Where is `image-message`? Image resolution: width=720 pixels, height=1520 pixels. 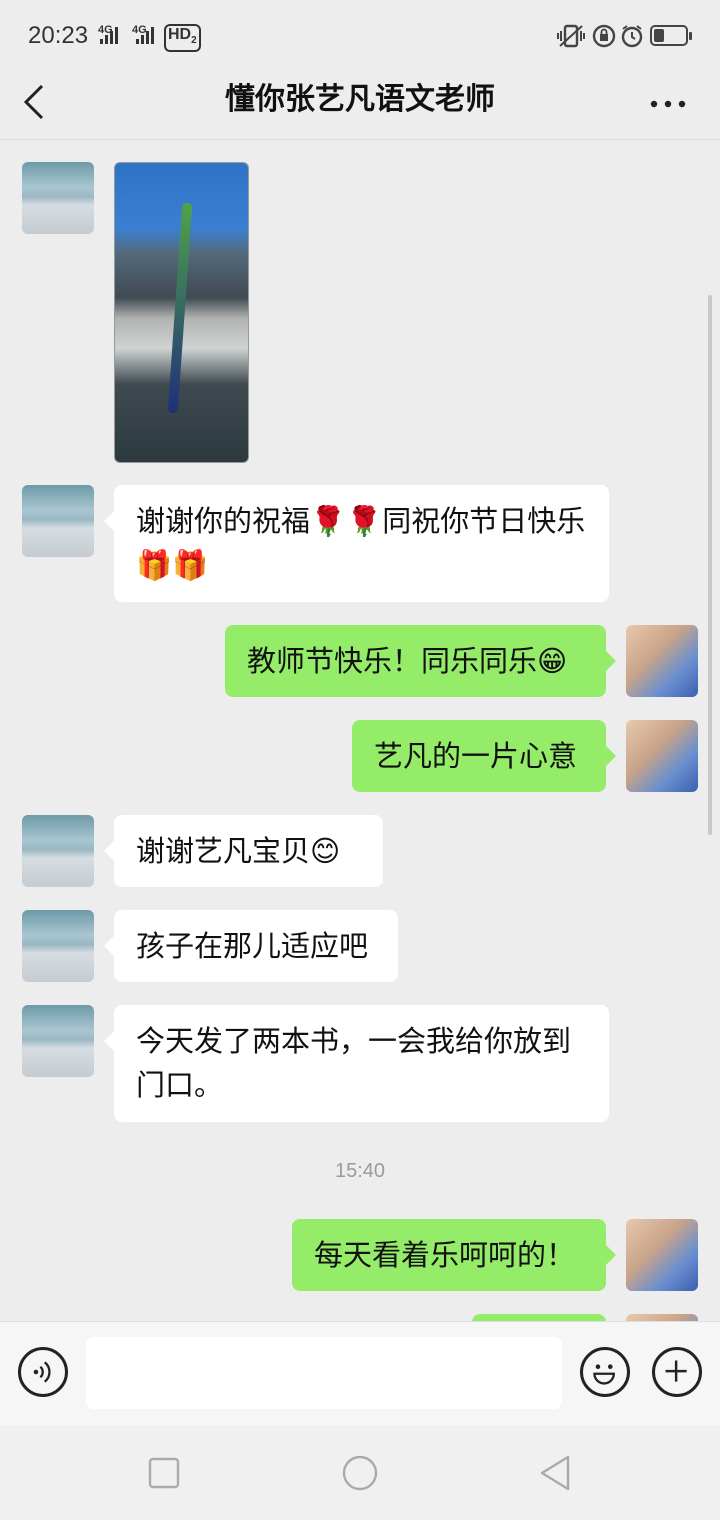 image-message is located at coordinates (181, 312).